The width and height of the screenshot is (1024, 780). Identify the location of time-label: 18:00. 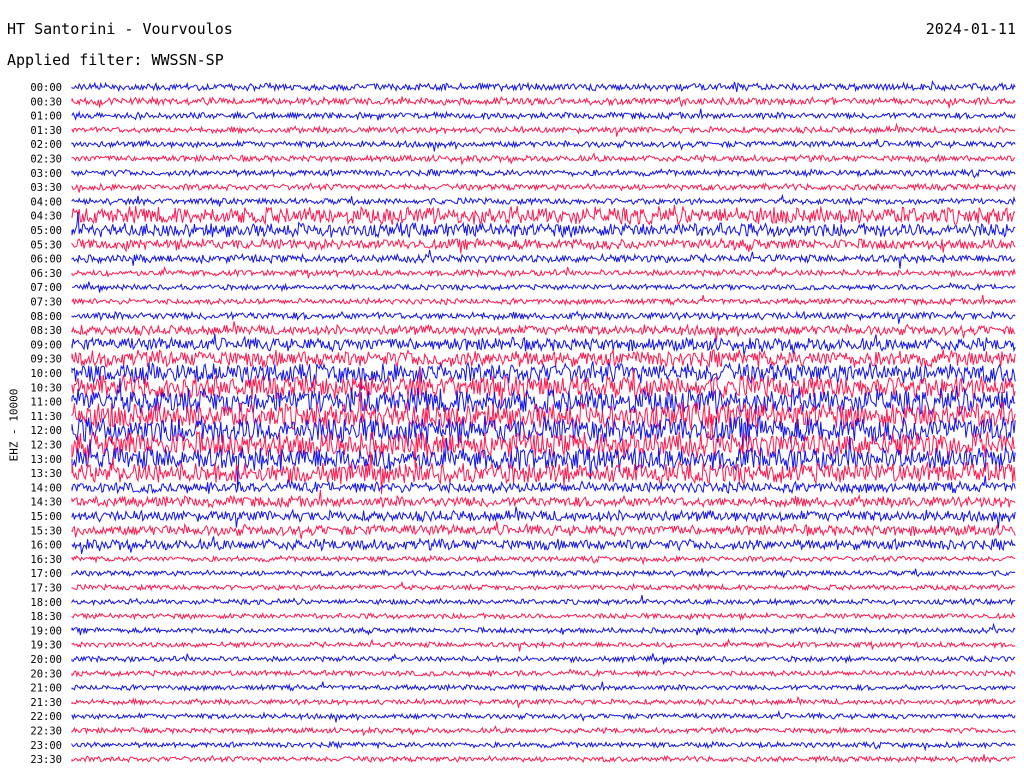
(46, 603).